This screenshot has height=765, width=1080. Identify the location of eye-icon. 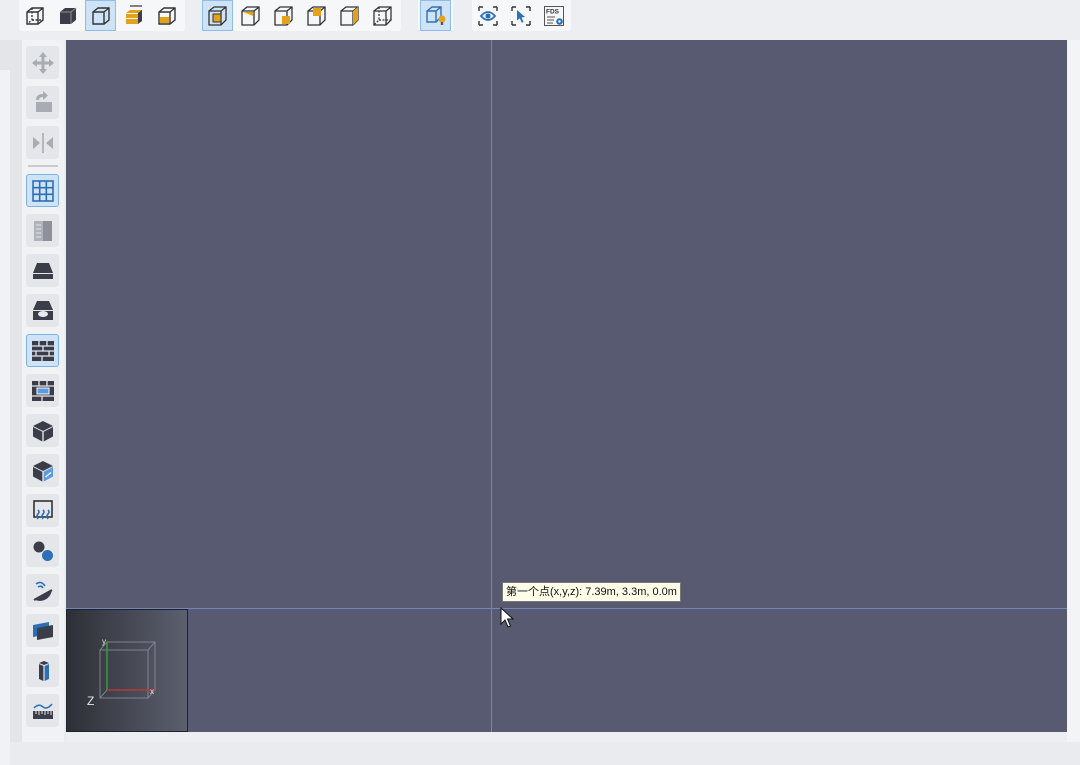
(487, 15).